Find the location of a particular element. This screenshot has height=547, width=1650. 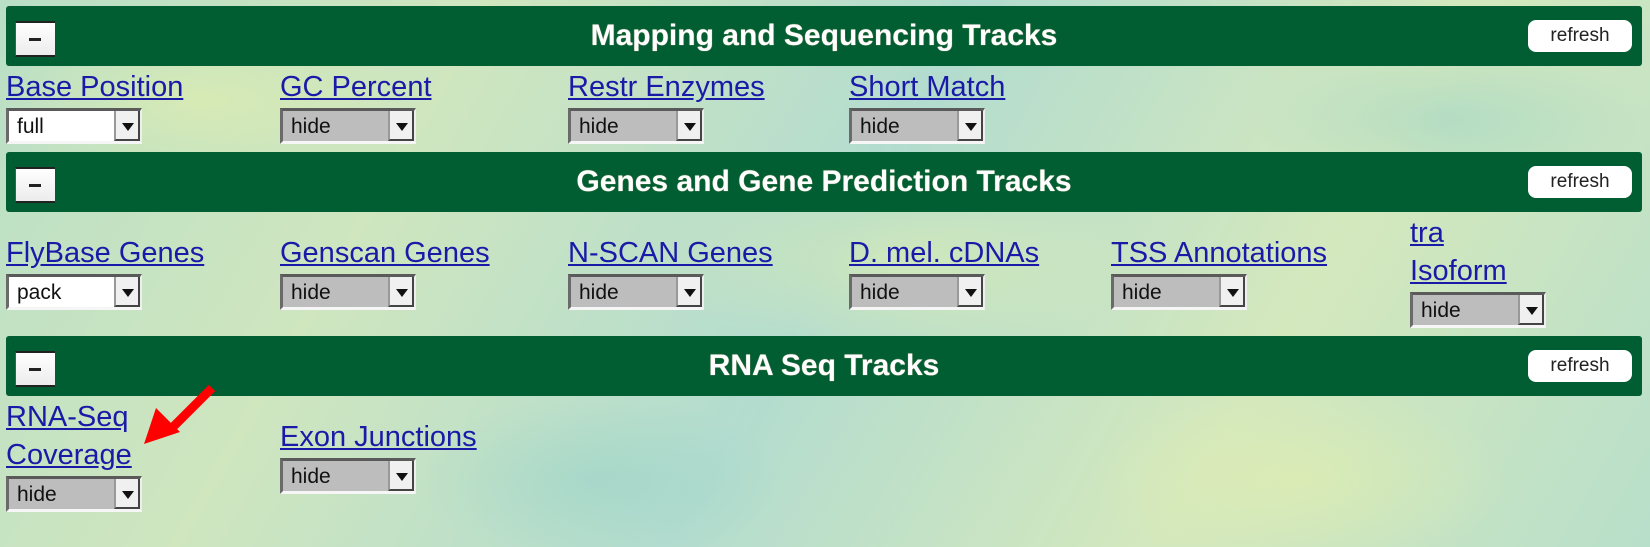

track-link: Isoform is located at coordinates (1458, 271).